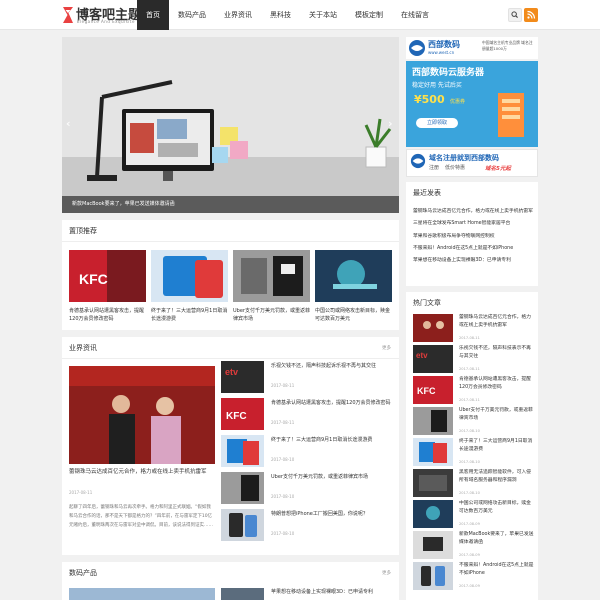  What do you see at coordinates (107, 315) in the screenshot?
I see `featured-card-title: 肯德基承认网站遭黑客攻击，提醒120万会员修改密码` at bounding box center [107, 315].